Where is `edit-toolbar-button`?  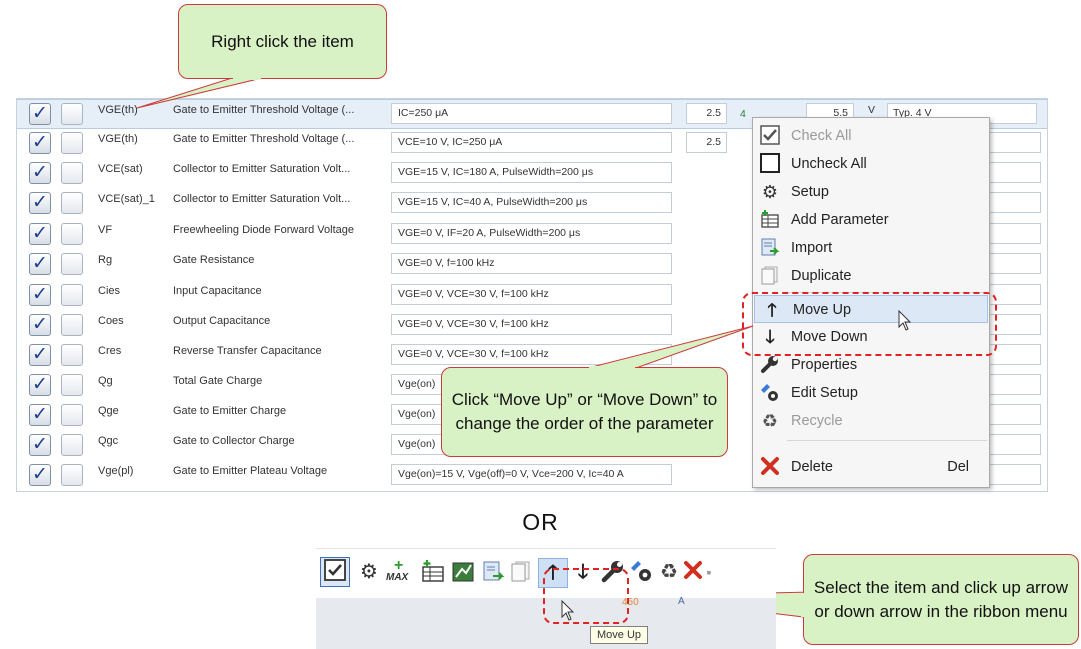 edit-toolbar-button is located at coordinates (463, 572).